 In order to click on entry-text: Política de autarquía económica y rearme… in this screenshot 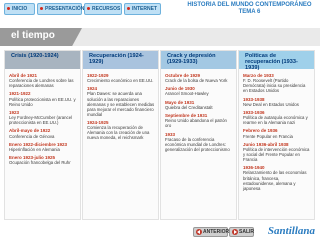, I will do `click(275, 120)`.